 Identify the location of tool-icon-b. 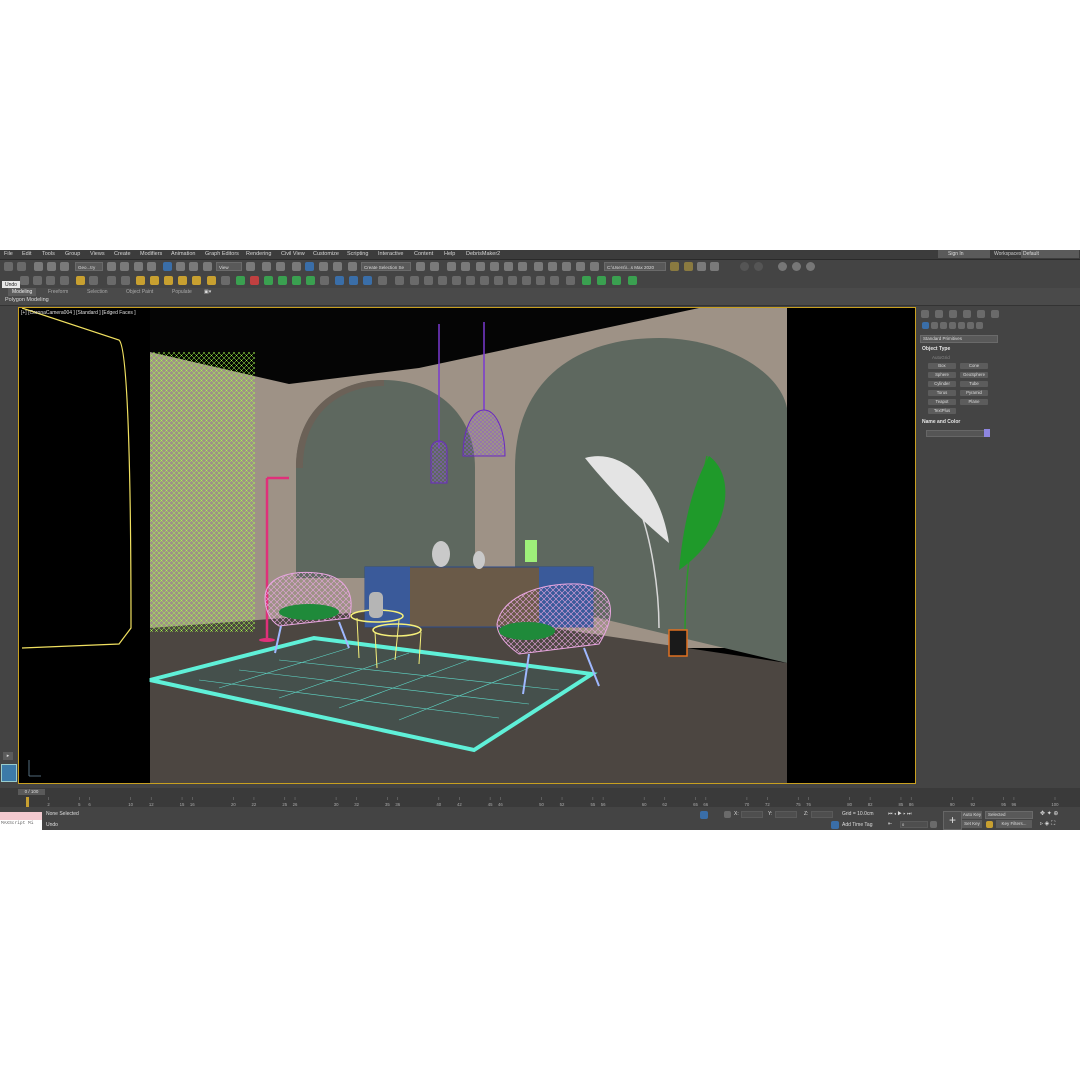
(37, 280).